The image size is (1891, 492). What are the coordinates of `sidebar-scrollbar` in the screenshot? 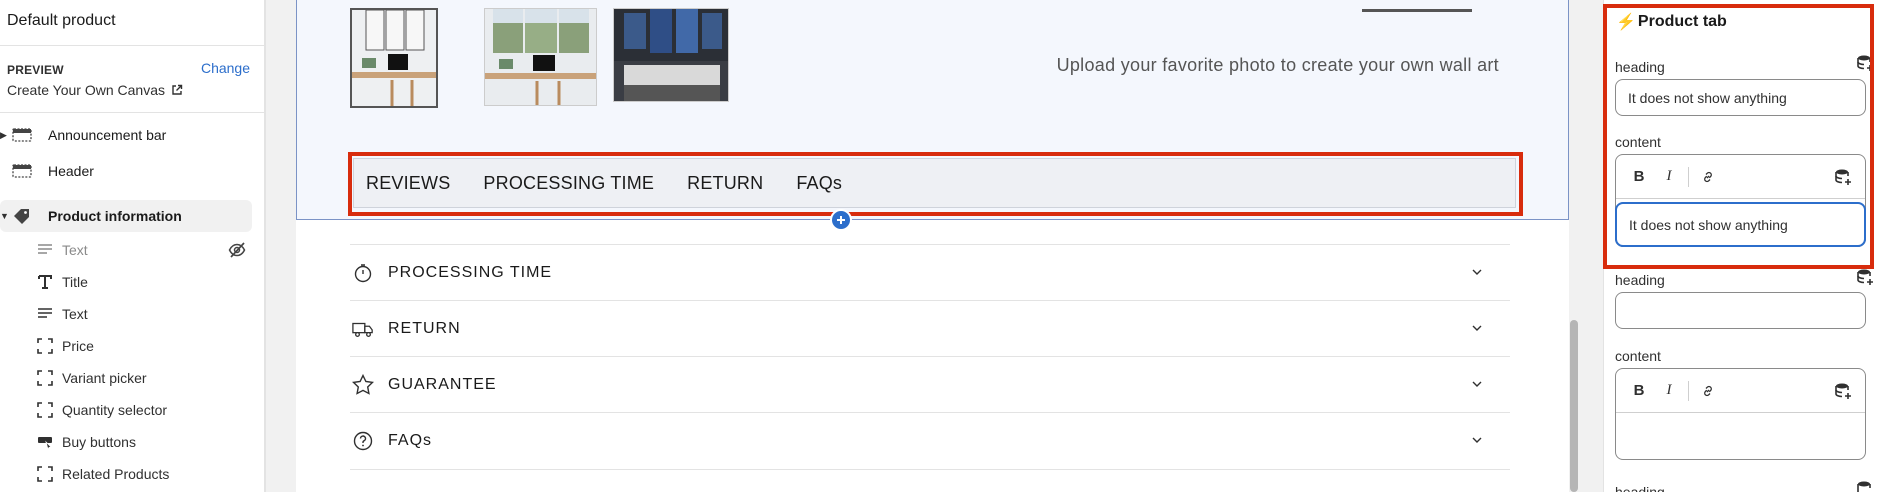 It's located at (270, 246).